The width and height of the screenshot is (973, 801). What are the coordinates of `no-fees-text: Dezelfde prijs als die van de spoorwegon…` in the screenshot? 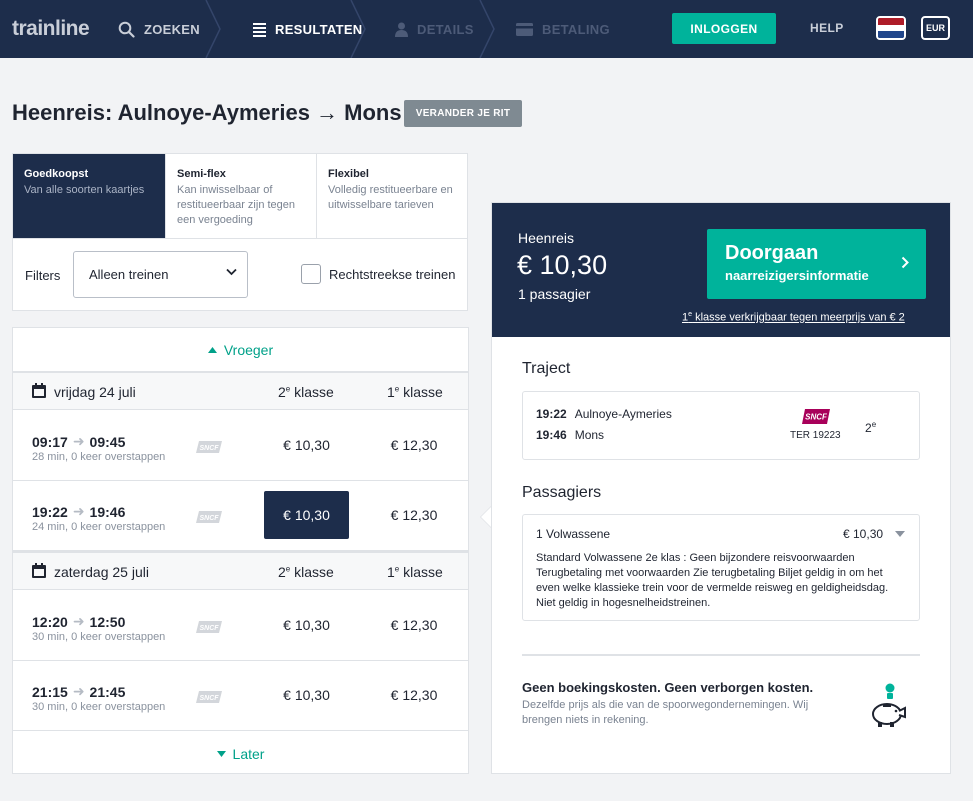 It's located at (665, 712).